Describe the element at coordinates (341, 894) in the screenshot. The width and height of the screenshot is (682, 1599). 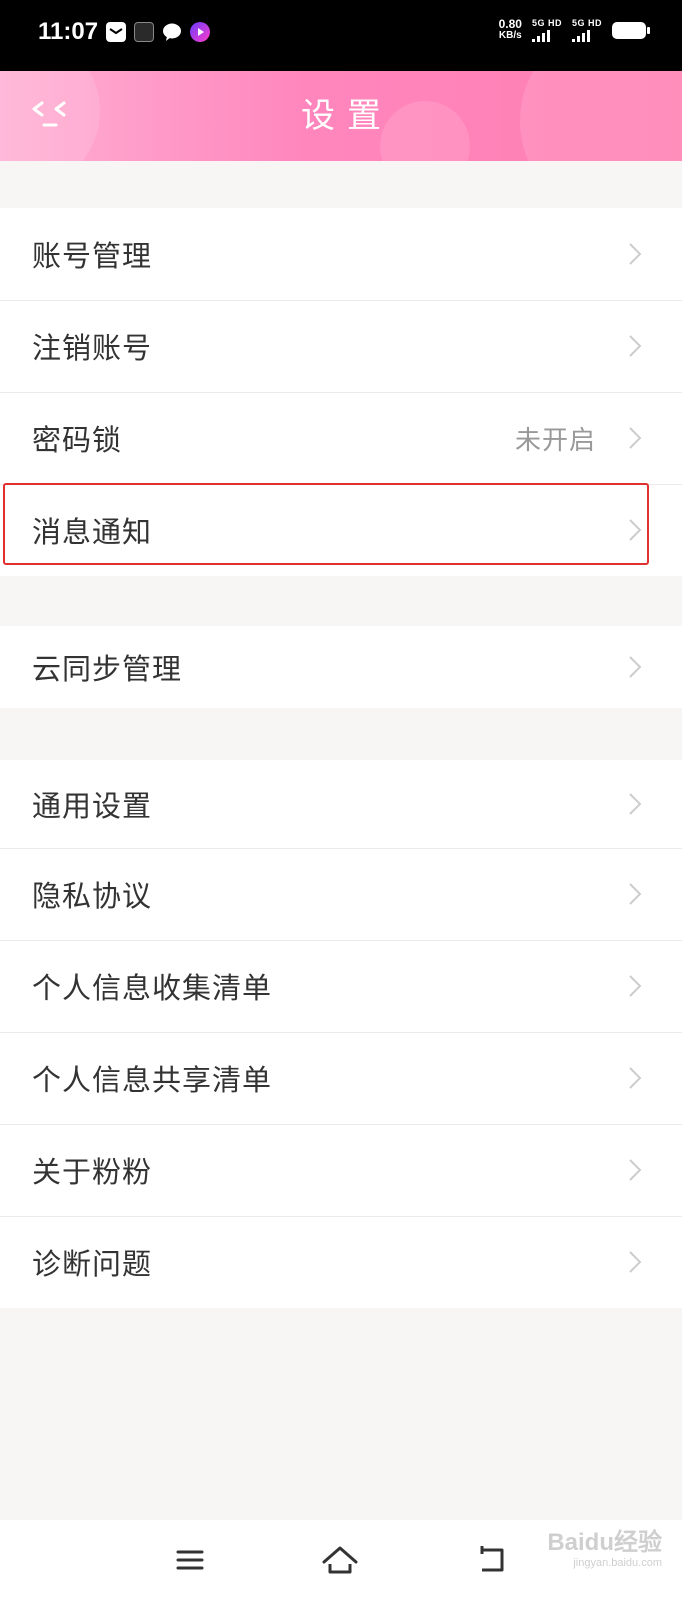
I see `settings-item-privacy-policy: 隐私协议` at that location.